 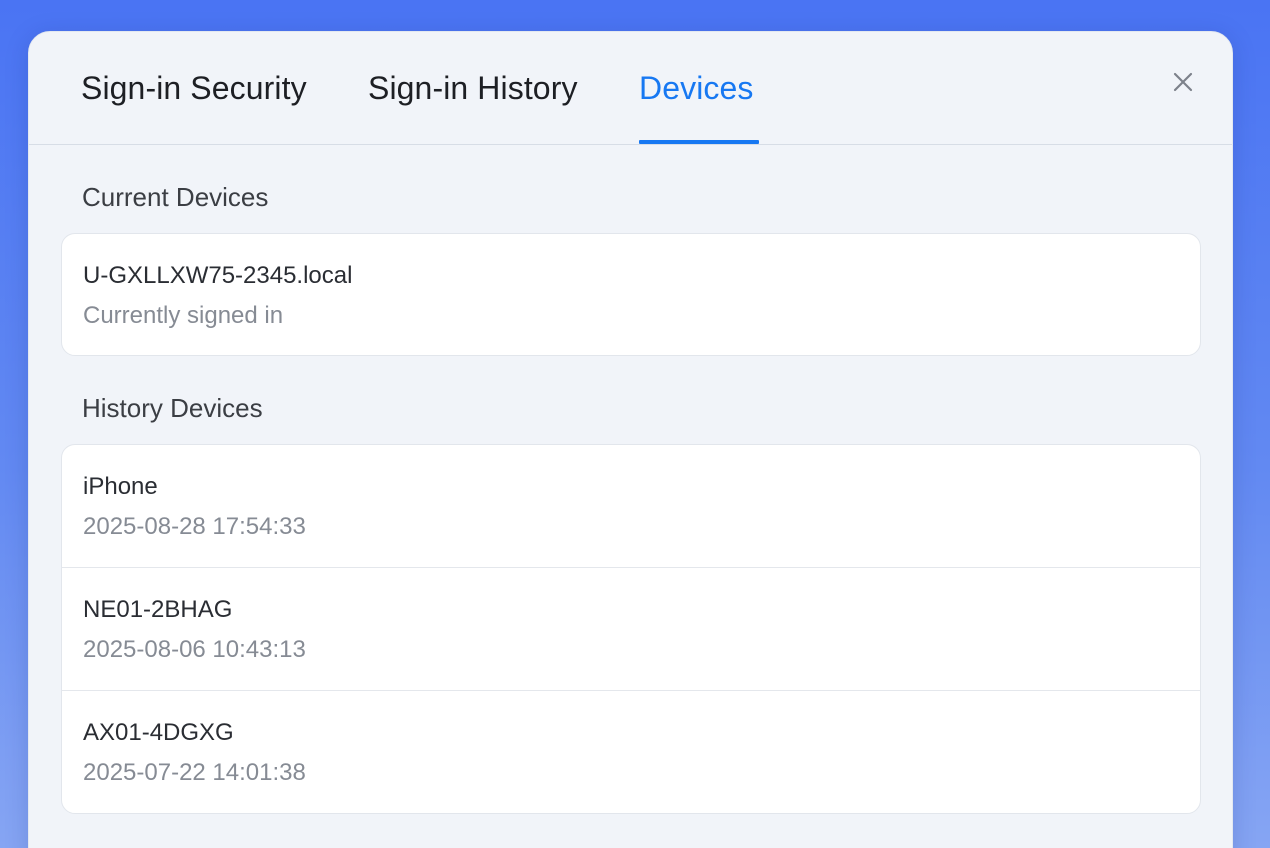 What do you see at coordinates (194, 649) in the screenshot?
I see `device-last-seen: 2025-08-06 10:43:13` at bounding box center [194, 649].